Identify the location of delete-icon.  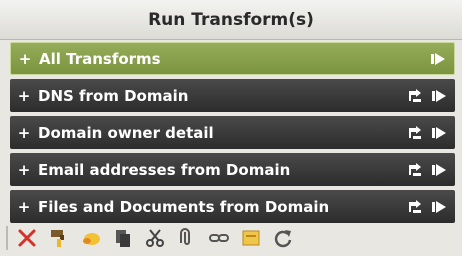
(27, 238).